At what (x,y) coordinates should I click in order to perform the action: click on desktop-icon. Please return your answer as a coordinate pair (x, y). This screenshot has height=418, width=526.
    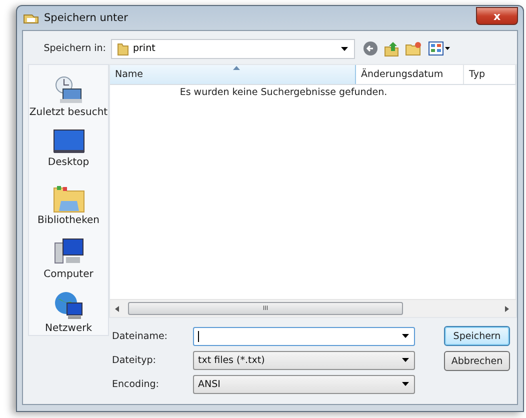
    Looking at the image, I should click on (68, 142).